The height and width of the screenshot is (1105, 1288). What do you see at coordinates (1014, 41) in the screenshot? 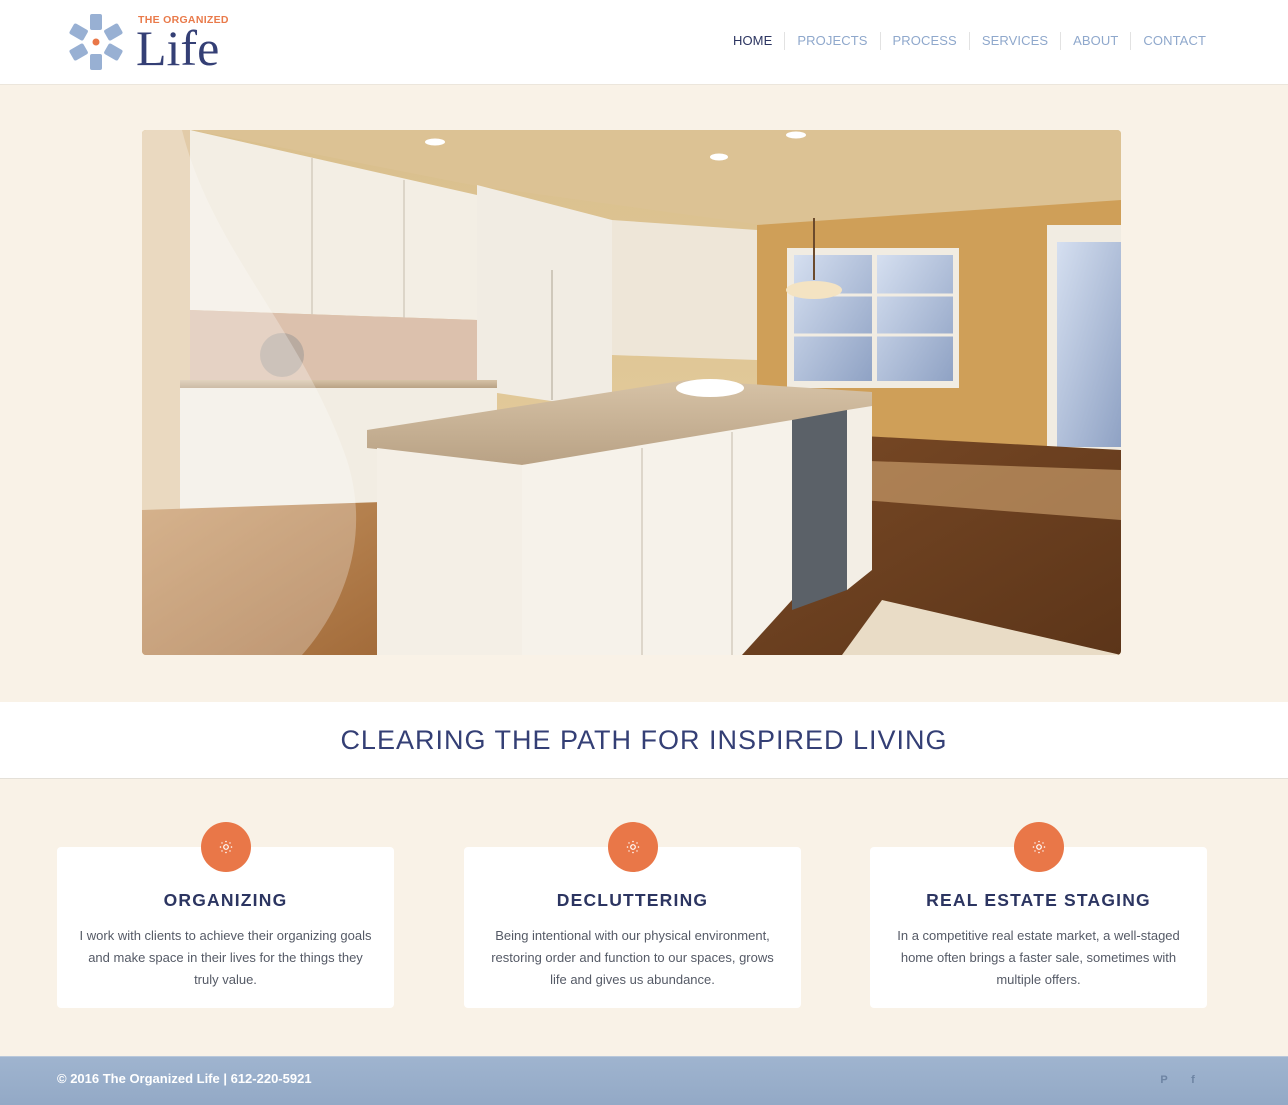
I see `nav-services: SERVICES` at bounding box center [1014, 41].